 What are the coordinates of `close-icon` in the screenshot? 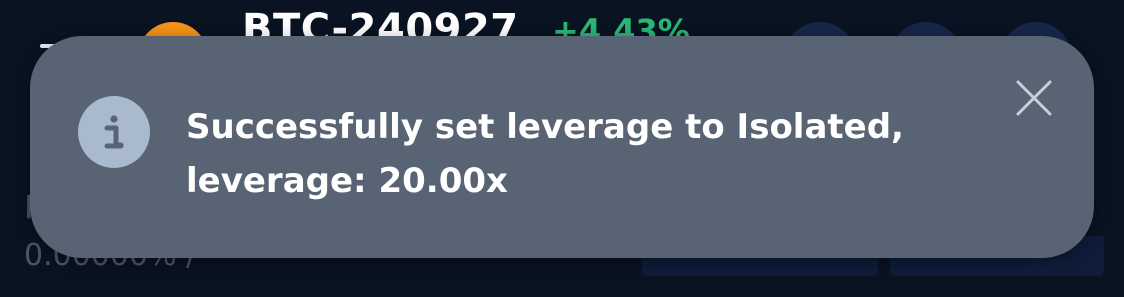 It's located at (1034, 98).